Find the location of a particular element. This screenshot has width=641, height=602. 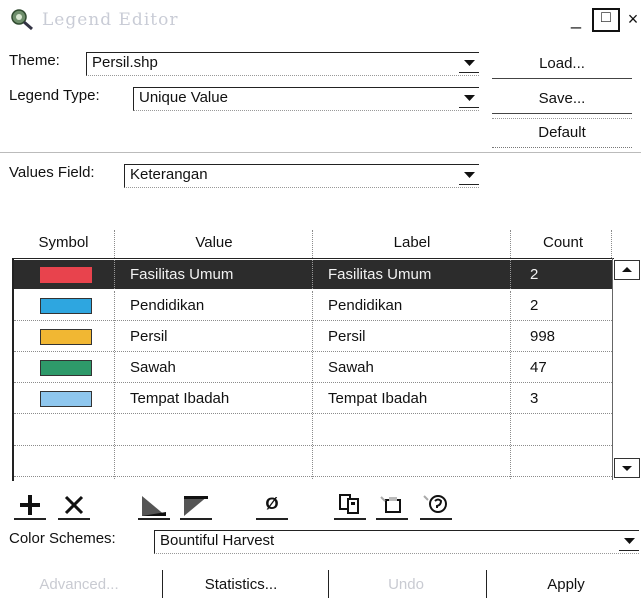

column-header-count: Count is located at coordinates (563, 242).